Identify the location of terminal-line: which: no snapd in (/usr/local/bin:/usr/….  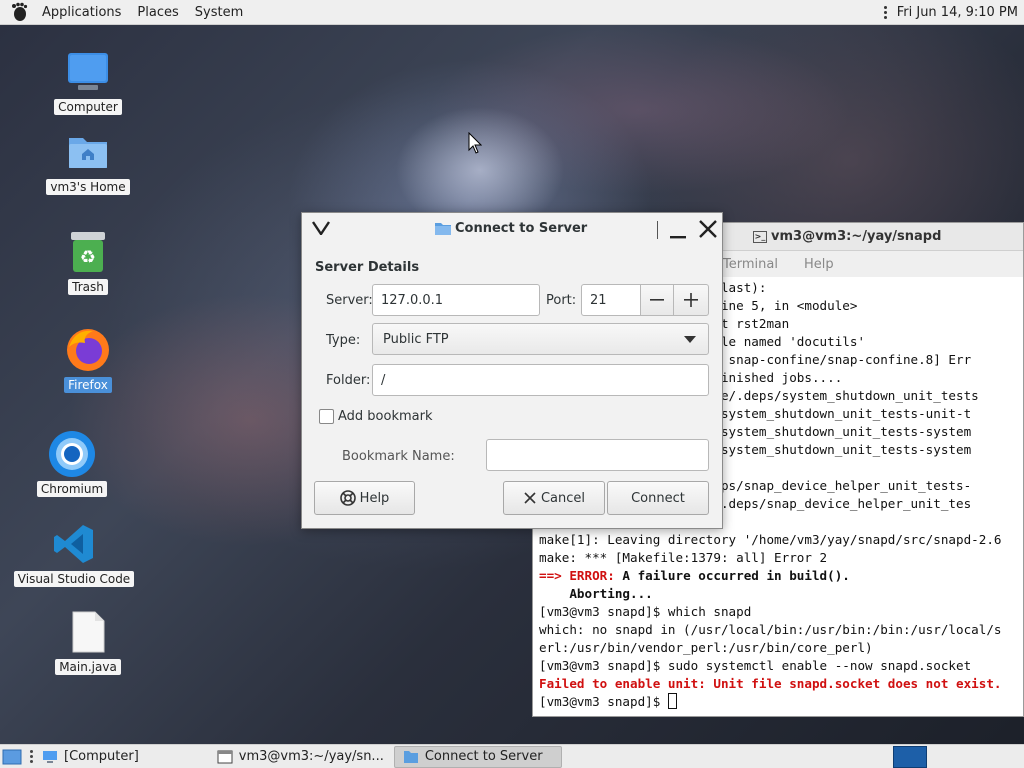
(778, 630).